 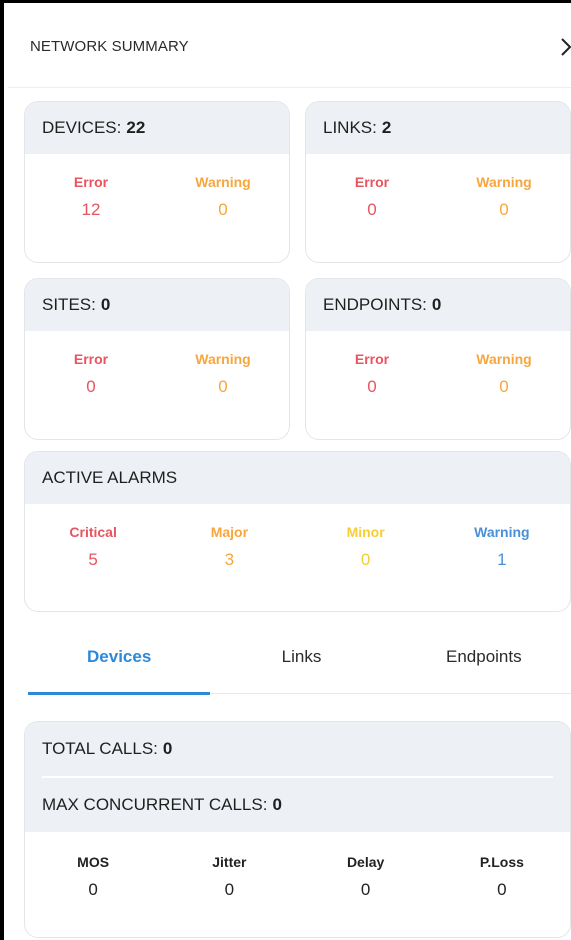 I want to click on stat-label: Critical, so click(x=93, y=532).